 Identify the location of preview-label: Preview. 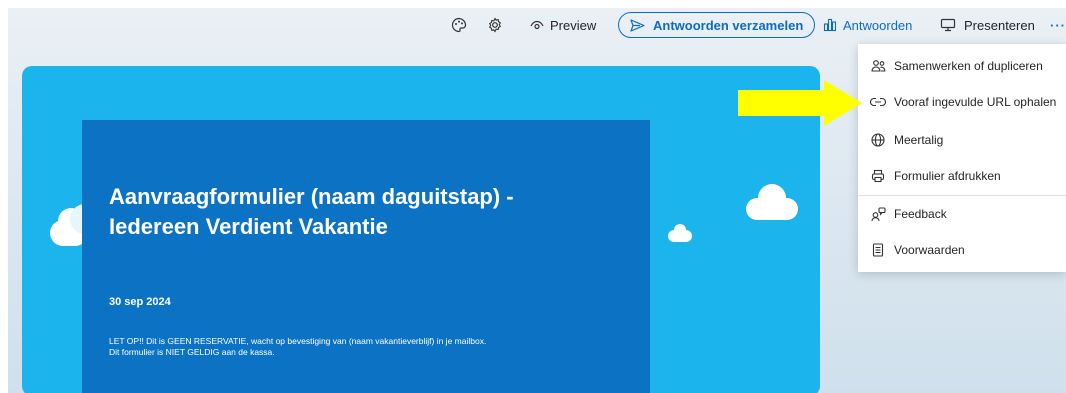
(573, 25).